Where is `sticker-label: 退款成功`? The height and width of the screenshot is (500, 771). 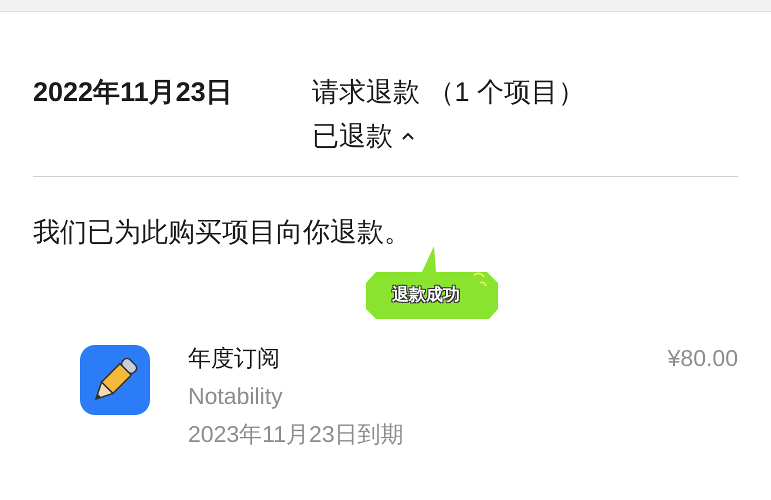
sticker-label: 退款成功 is located at coordinates (426, 295).